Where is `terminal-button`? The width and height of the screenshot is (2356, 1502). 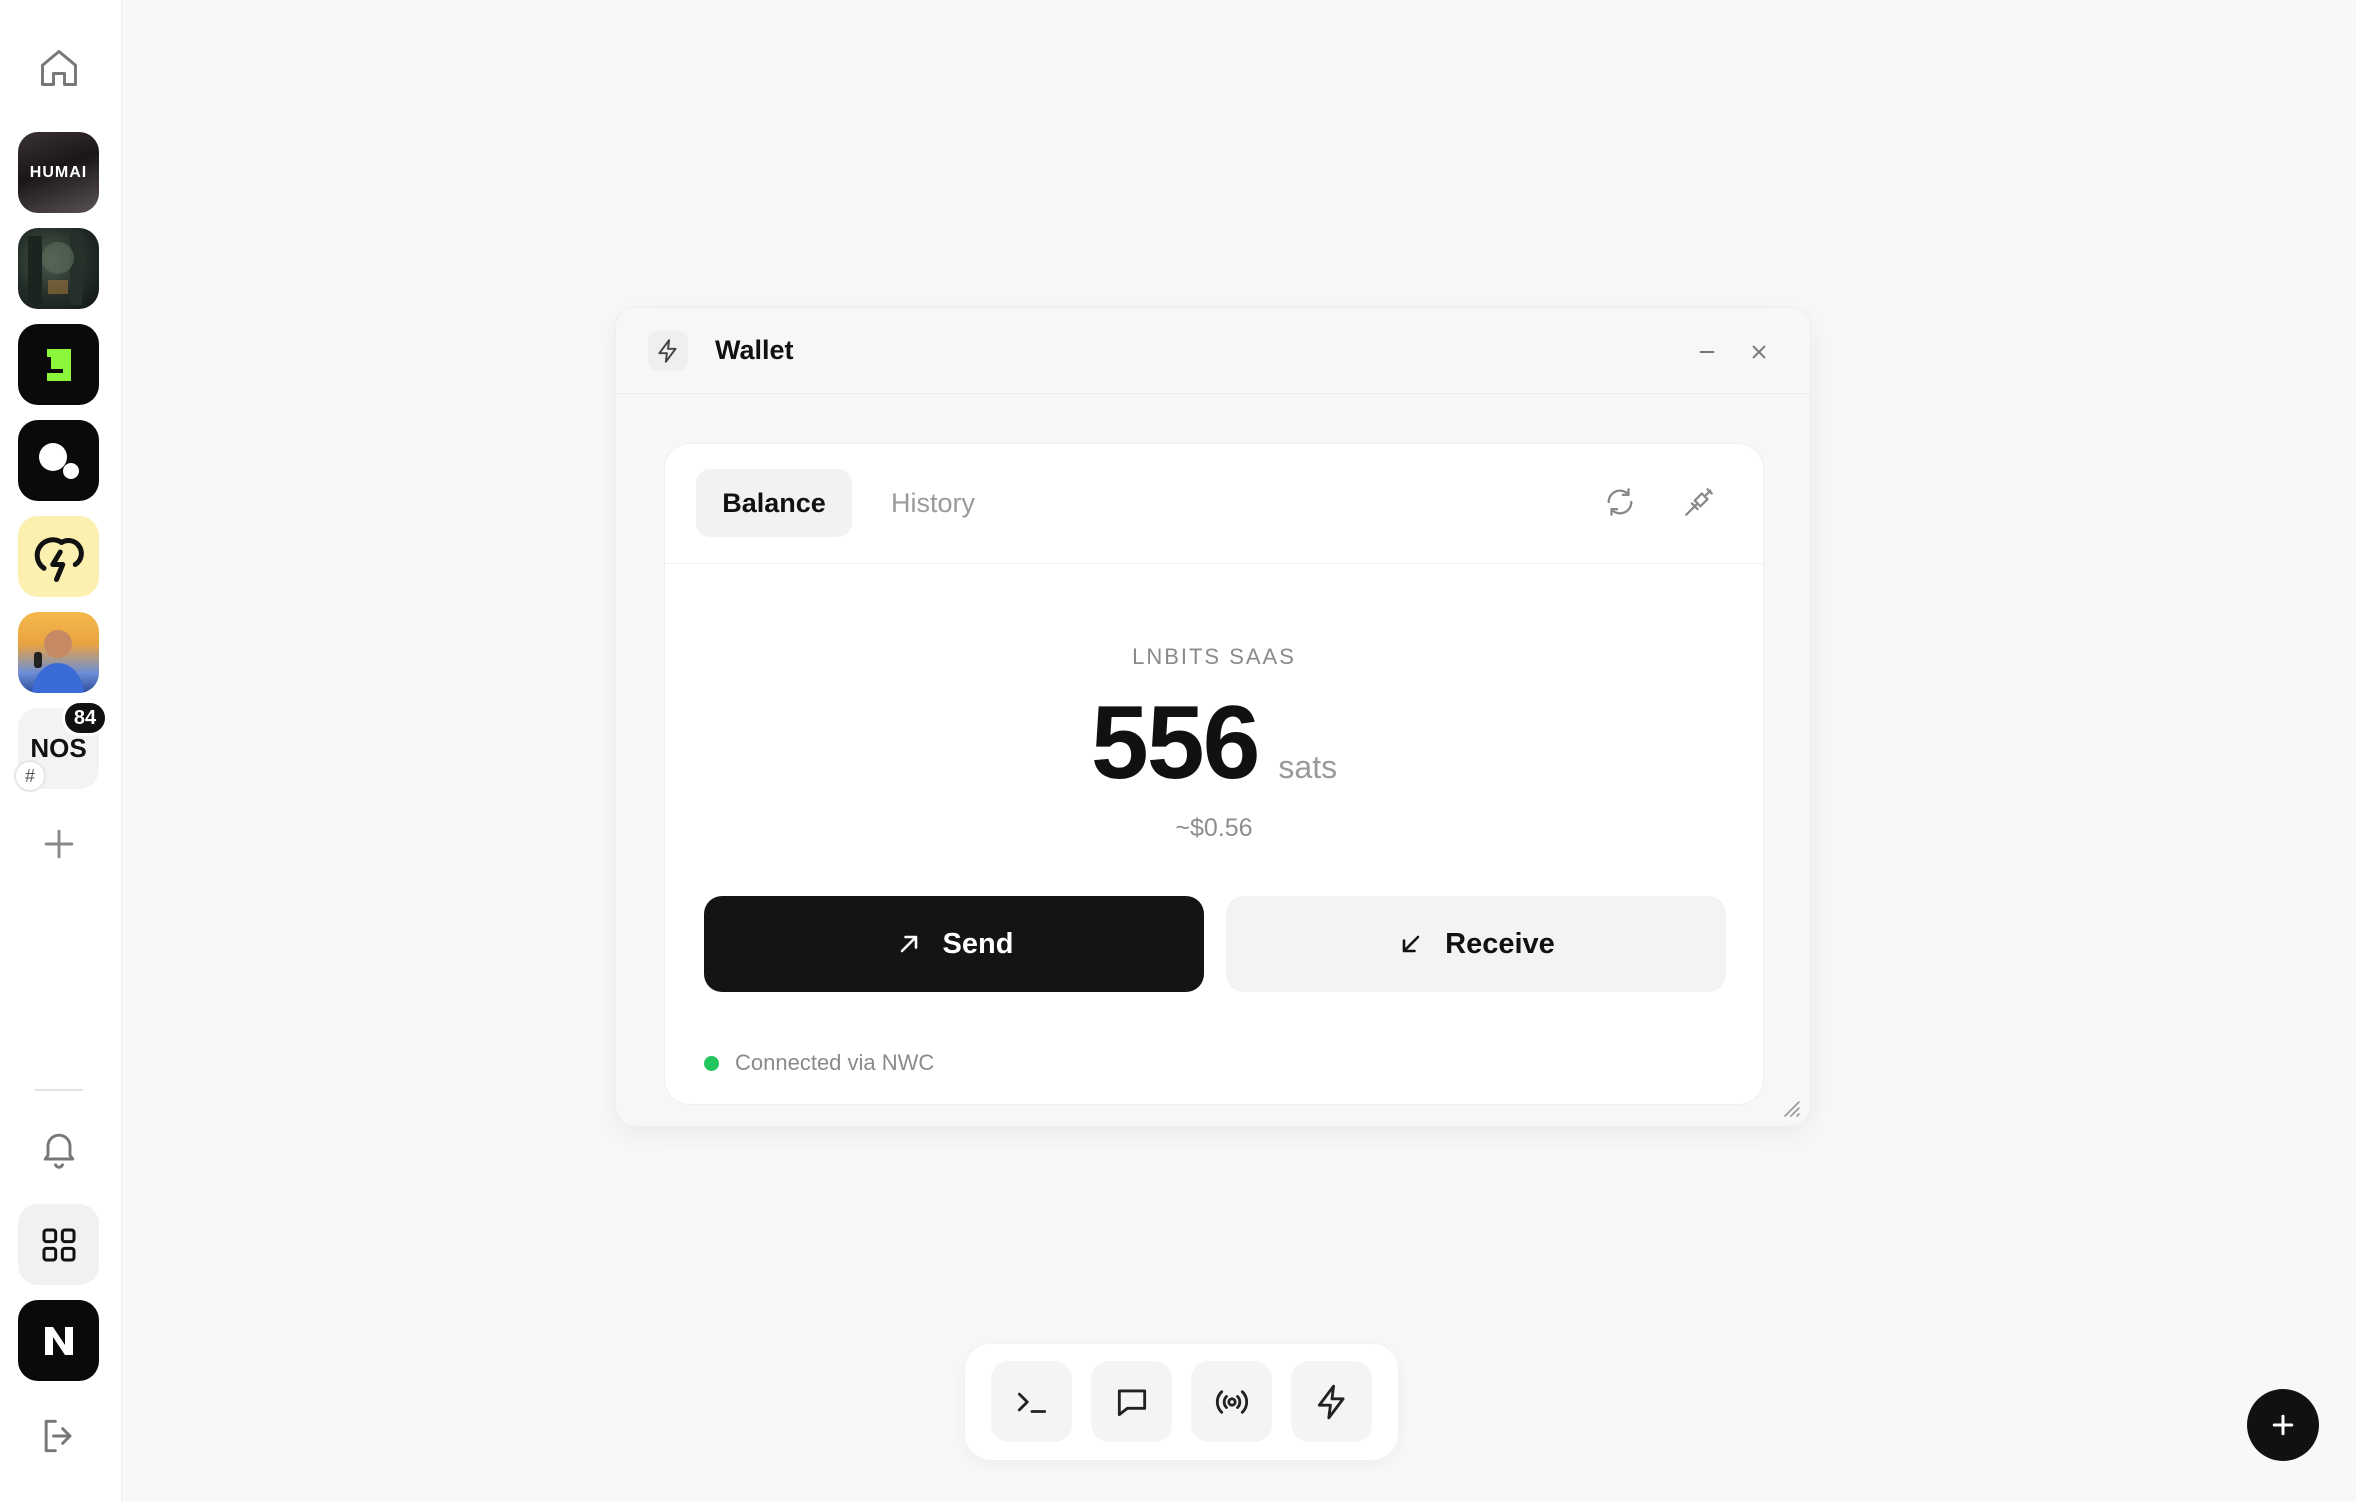
terminal-button is located at coordinates (1031, 1401).